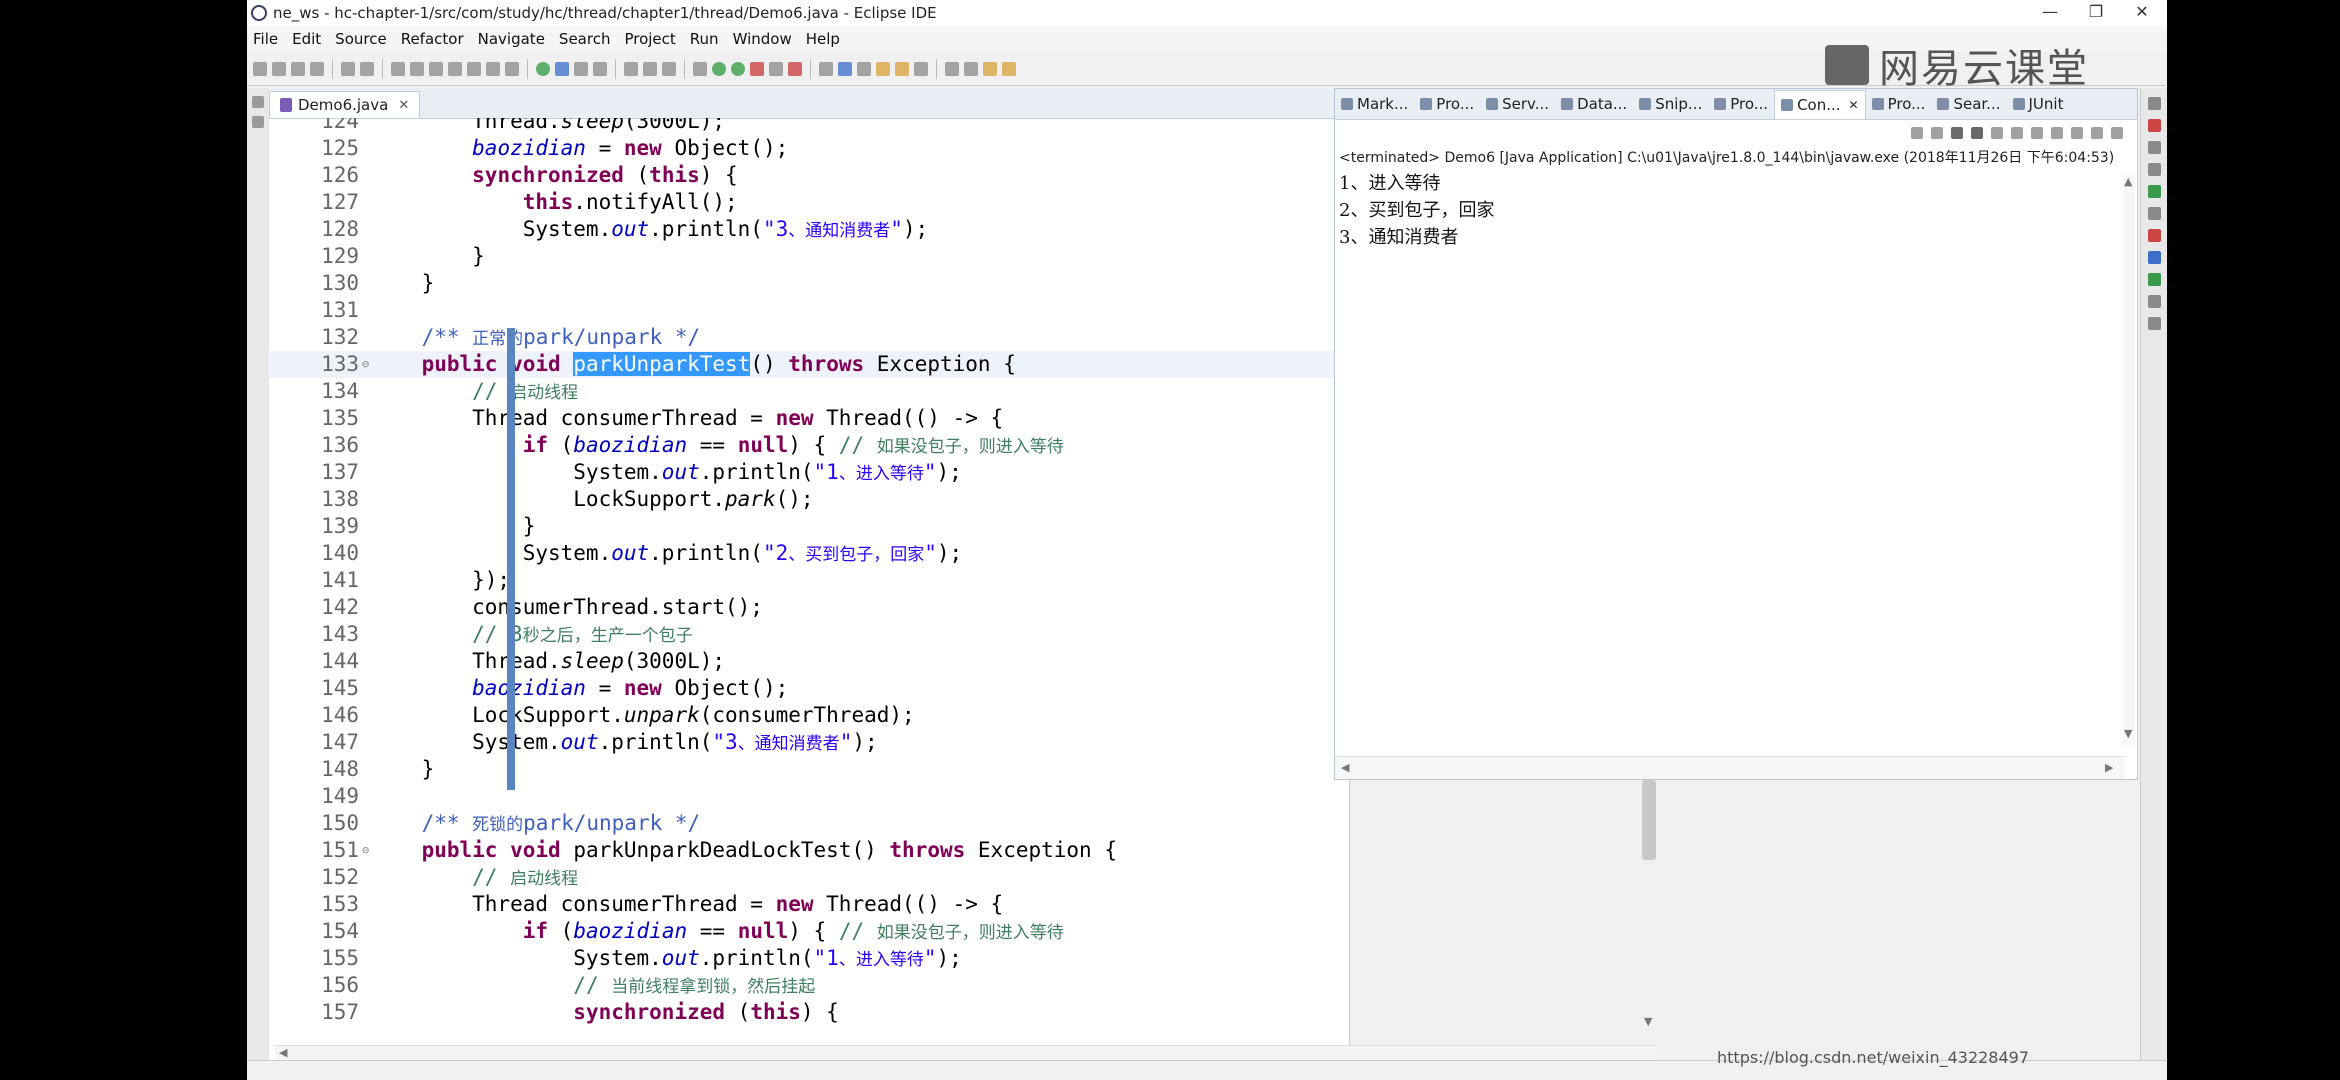 The image size is (2340, 1080). Describe the element at coordinates (2057, 133) in the screenshot. I see `show-on-output-icon` at that location.